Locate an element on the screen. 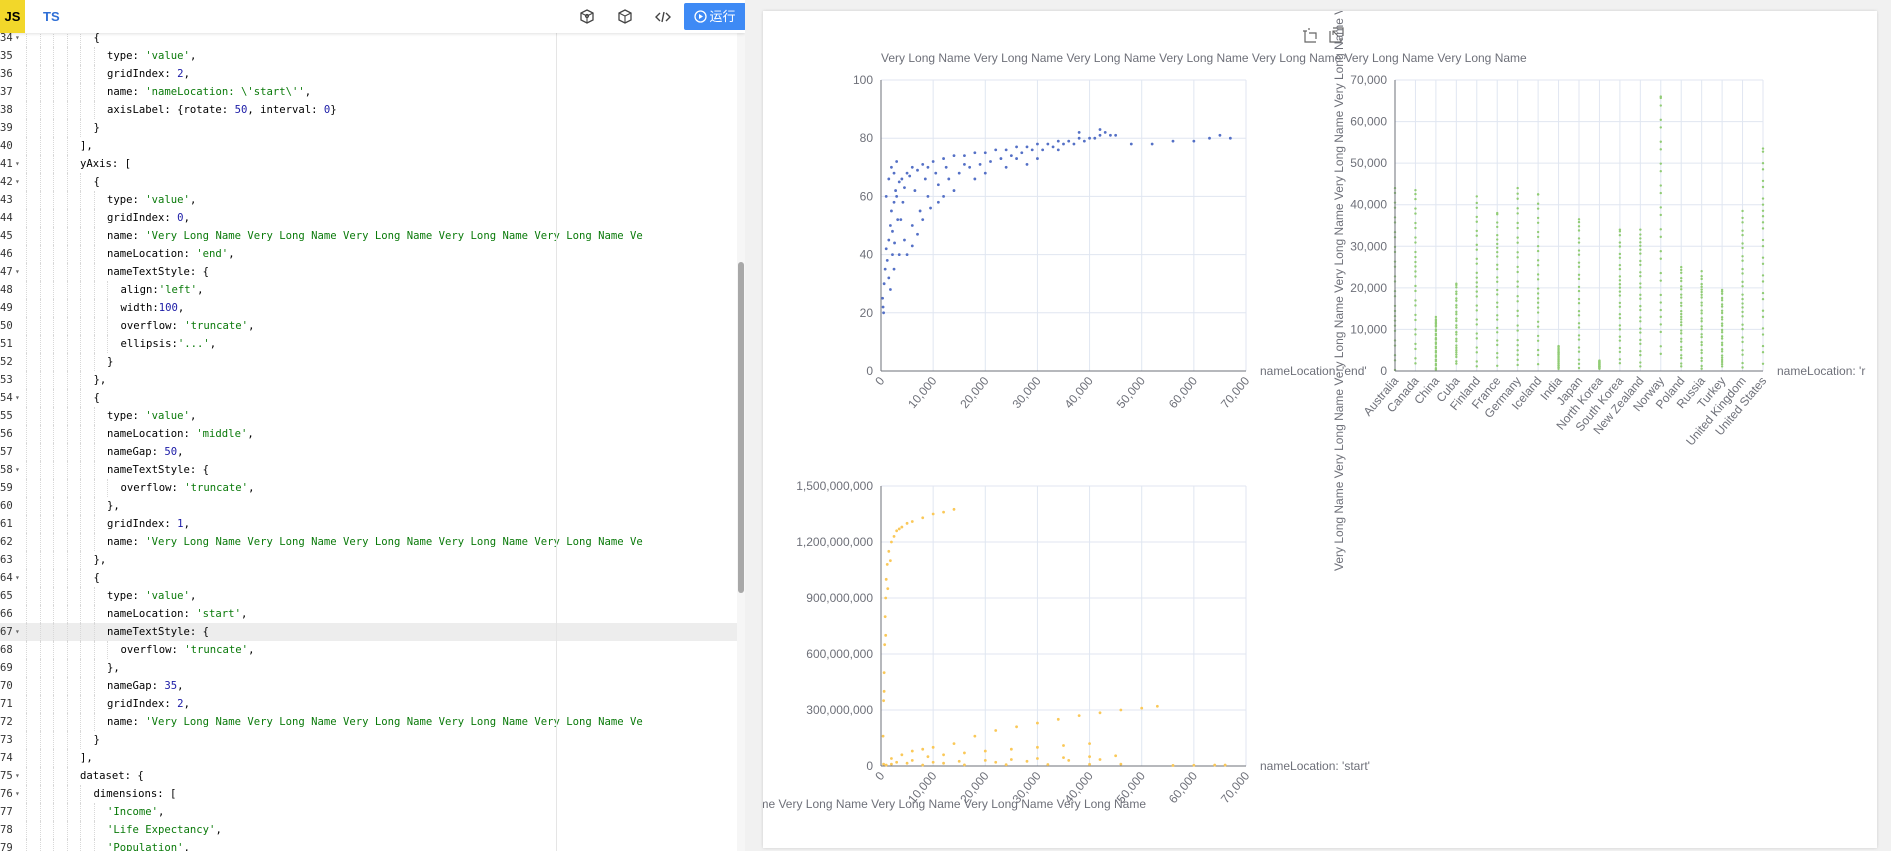 Image resolution: width=1891 pixels, height=851 pixels. code-line: 65 type: 'value', is located at coordinates (372, 596).